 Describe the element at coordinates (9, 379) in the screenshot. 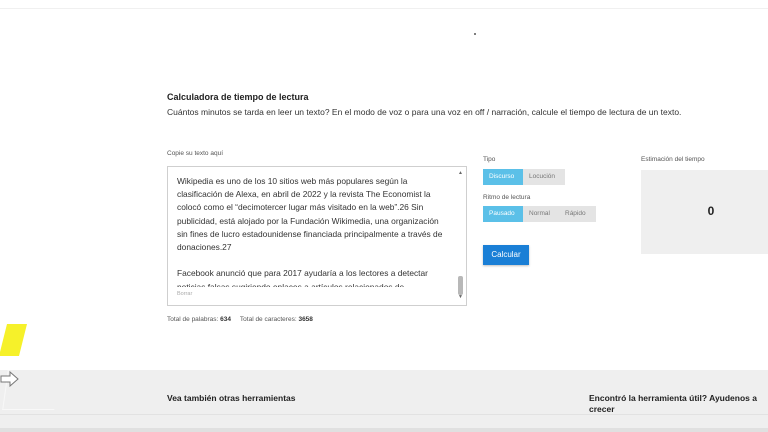

I see `arrow-cursor-icon` at that location.